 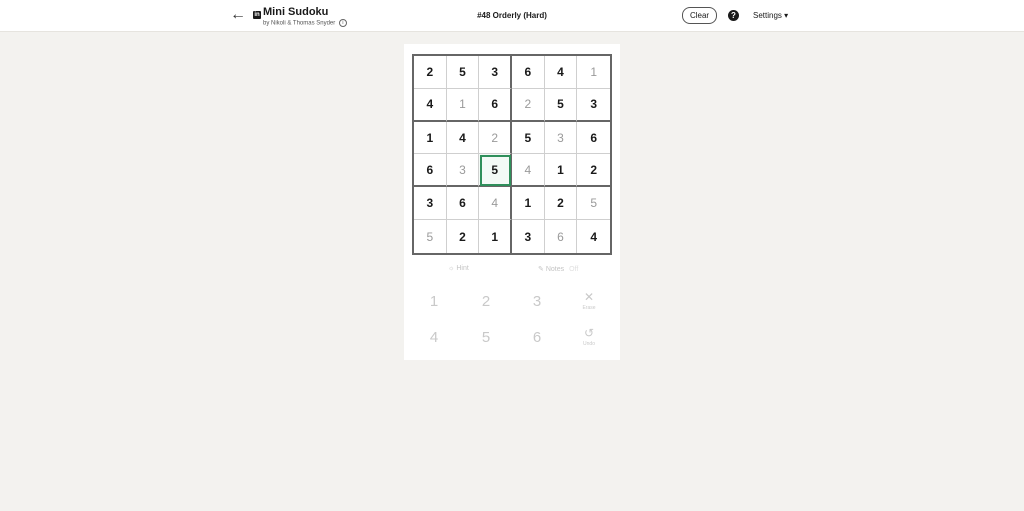 What do you see at coordinates (495, 171) in the screenshot?
I see `sudoku-cell-selected: 5` at bounding box center [495, 171].